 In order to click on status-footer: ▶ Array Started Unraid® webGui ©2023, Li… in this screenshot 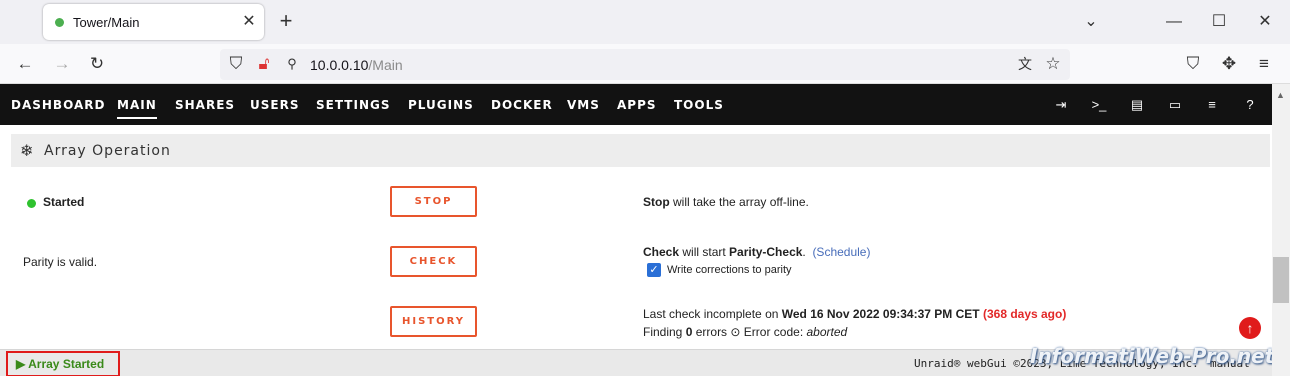, I will do `click(637, 360)`.